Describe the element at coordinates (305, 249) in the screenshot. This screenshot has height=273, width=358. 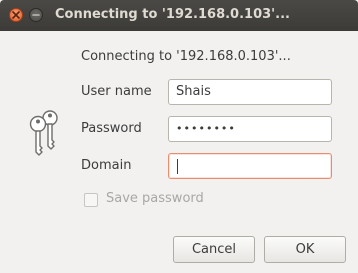
I see `ok-button: OK` at that location.